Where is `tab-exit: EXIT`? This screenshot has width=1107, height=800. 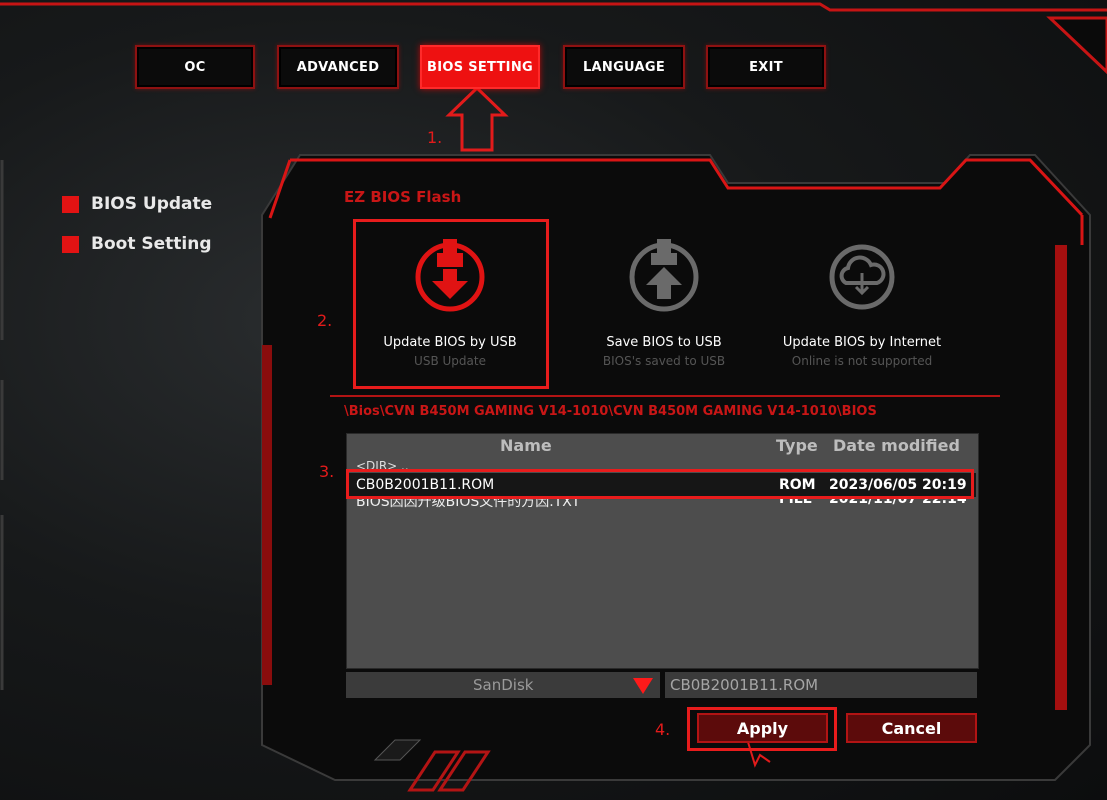 tab-exit: EXIT is located at coordinates (766, 67).